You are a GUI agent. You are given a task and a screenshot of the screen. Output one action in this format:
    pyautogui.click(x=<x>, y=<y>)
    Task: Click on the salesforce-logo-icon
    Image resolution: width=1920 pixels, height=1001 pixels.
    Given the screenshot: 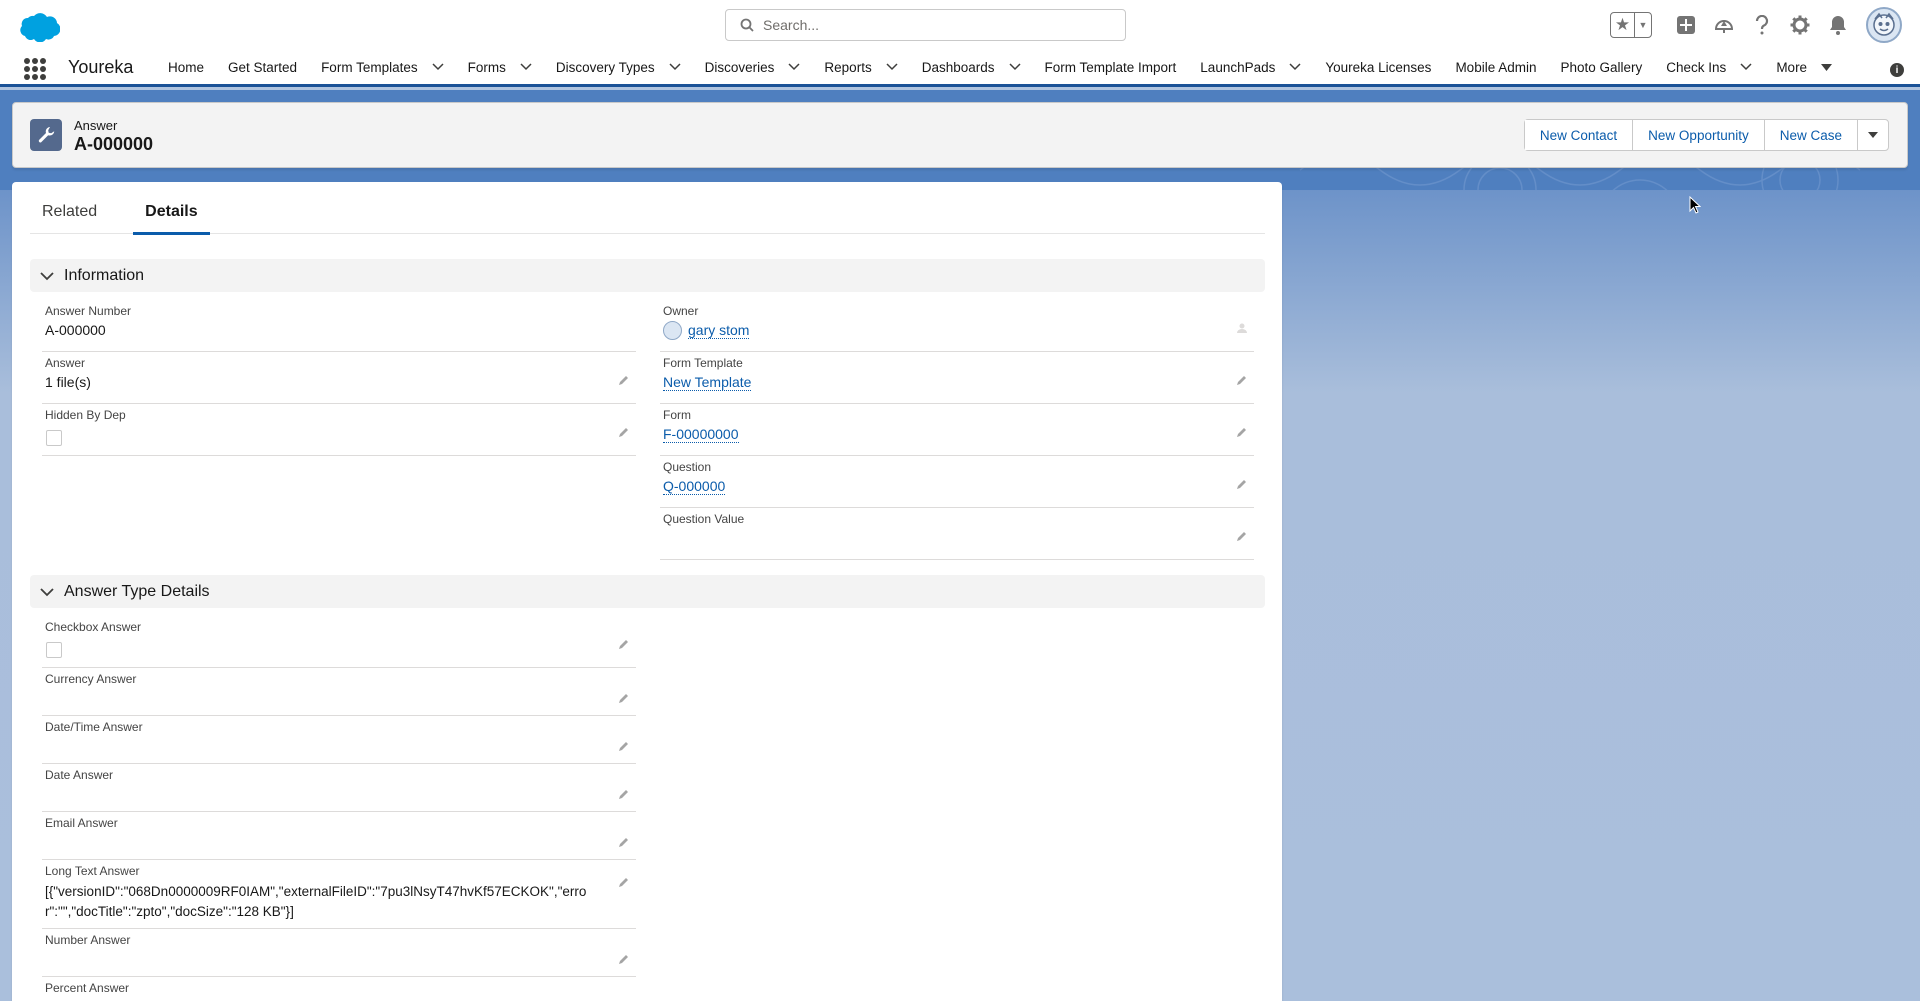 What is the action you would take?
    pyautogui.click(x=38, y=26)
    